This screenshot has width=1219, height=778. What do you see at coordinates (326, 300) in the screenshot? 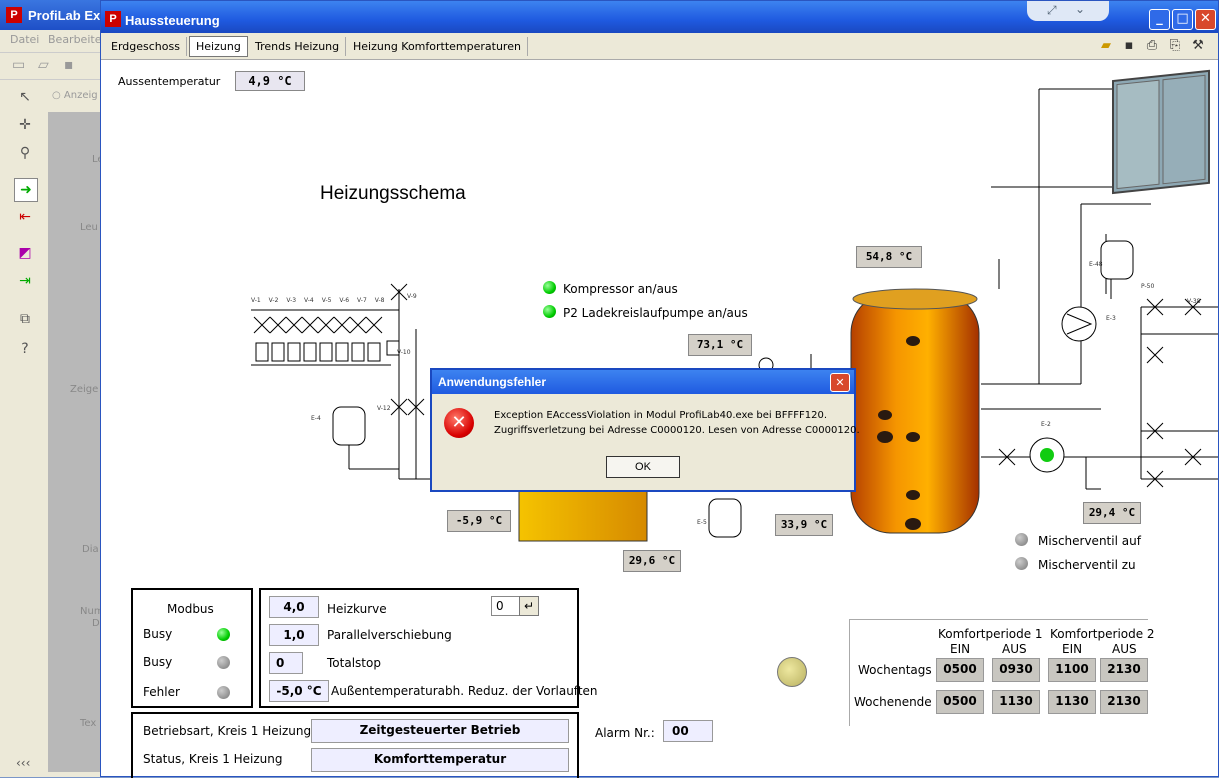
I see `valve-label: V-5` at bounding box center [326, 300].